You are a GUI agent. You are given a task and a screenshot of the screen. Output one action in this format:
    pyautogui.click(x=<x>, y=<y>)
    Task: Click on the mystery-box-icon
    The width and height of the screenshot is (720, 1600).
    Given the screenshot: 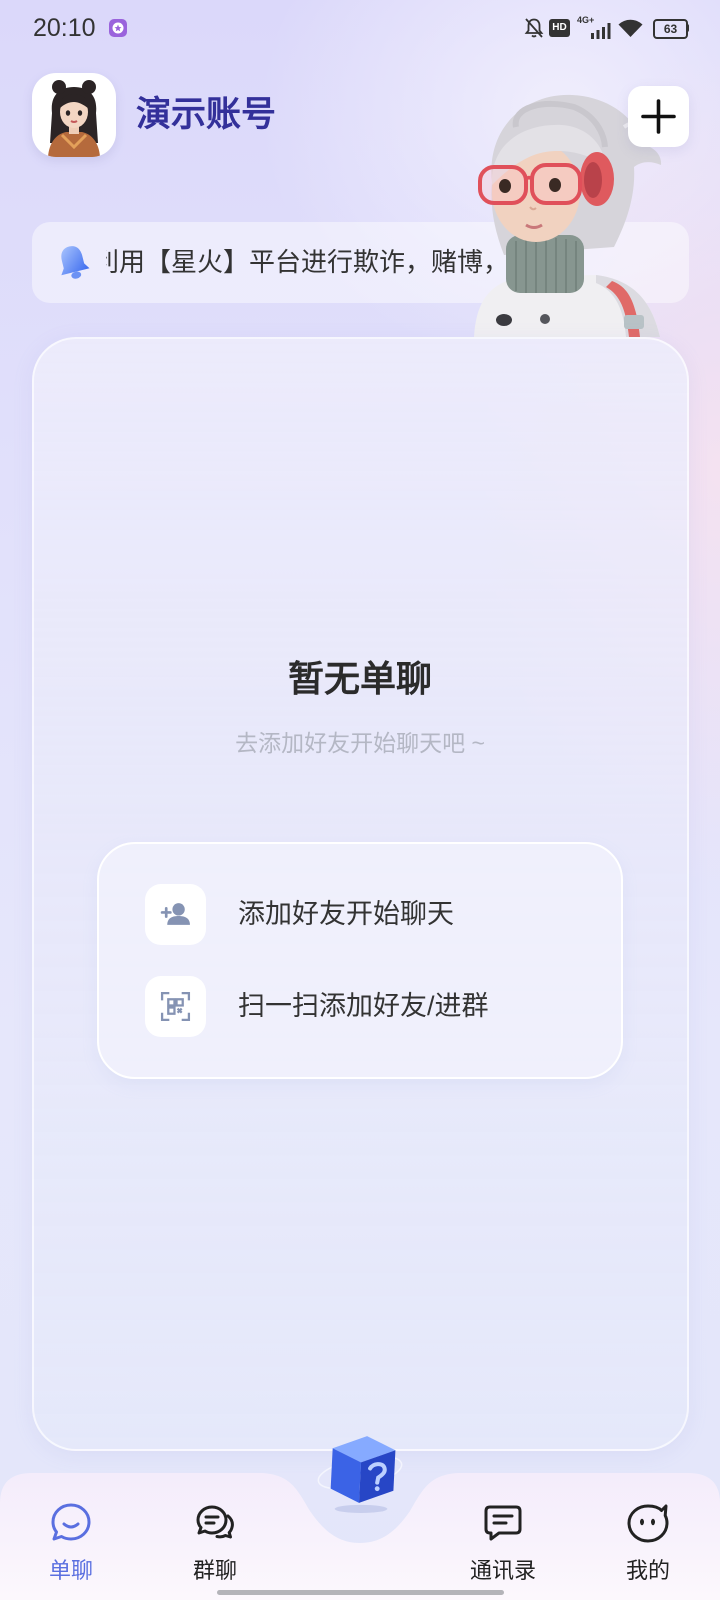 What is the action you would take?
    pyautogui.click(x=360, y=1473)
    